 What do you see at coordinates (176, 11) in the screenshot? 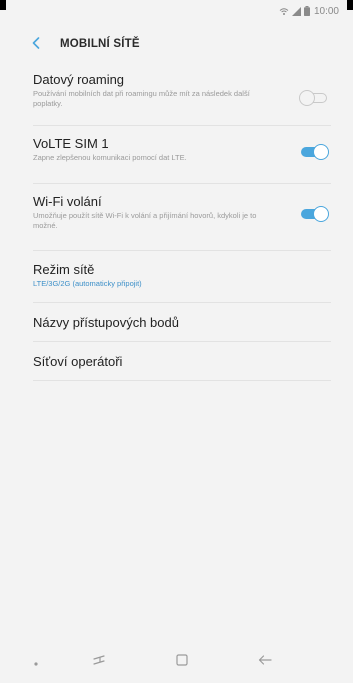
I see `status-bar: 10:00` at bounding box center [176, 11].